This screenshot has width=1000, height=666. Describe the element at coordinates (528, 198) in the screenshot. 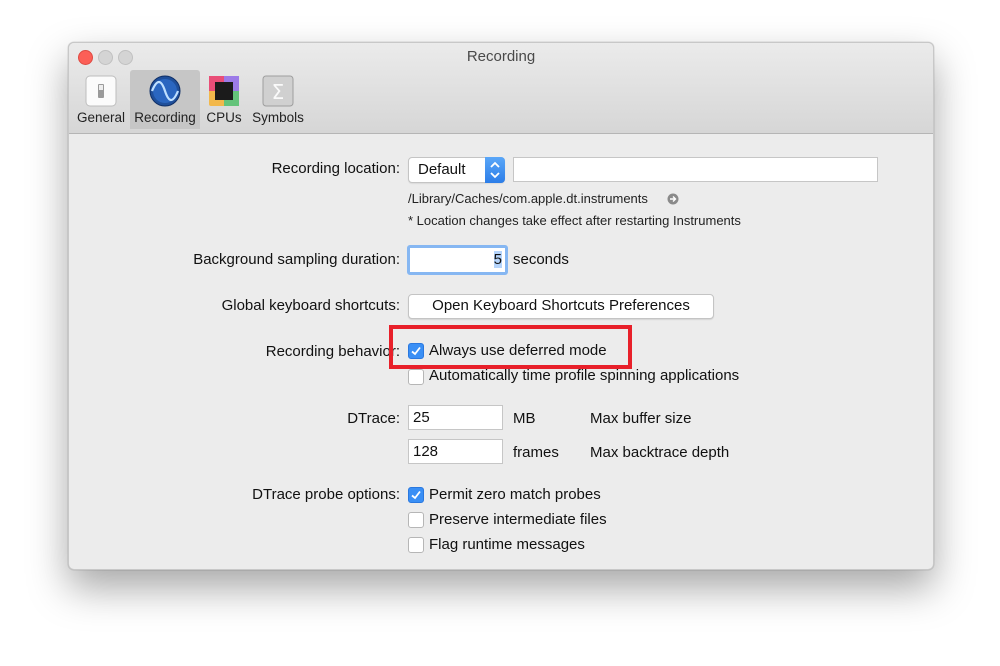

I see `recording-location-path: /Library/Caches/com.apple.dt.instruments` at that location.